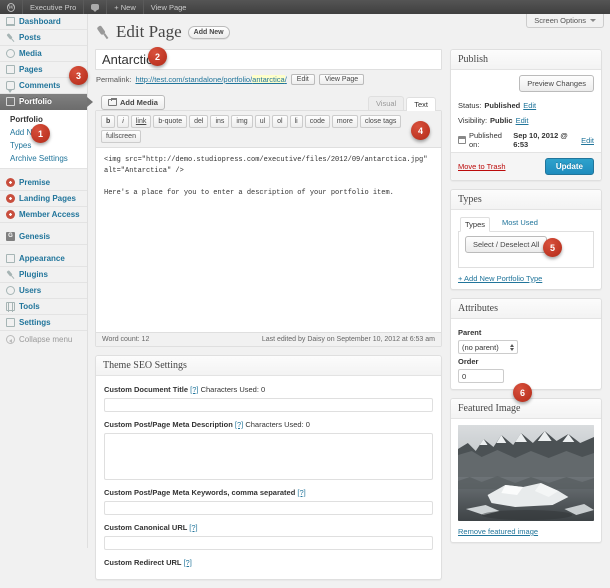 The width and height of the screenshot is (610, 588). Describe the element at coordinates (141, 121) in the screenshot. I see `toolbar-link-button: link` at that location.